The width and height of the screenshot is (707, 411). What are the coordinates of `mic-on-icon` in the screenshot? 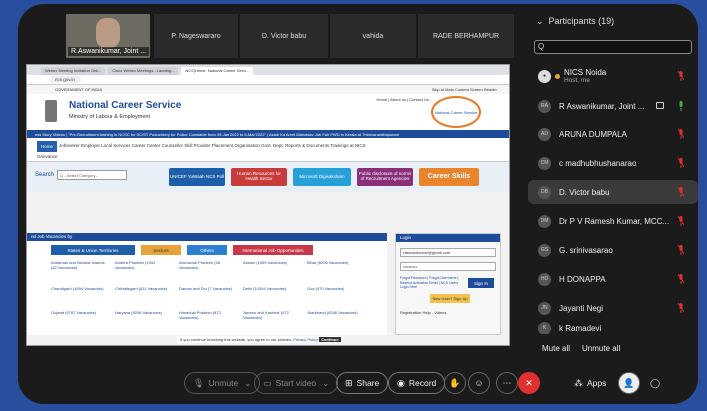 It's located at (681, 106).